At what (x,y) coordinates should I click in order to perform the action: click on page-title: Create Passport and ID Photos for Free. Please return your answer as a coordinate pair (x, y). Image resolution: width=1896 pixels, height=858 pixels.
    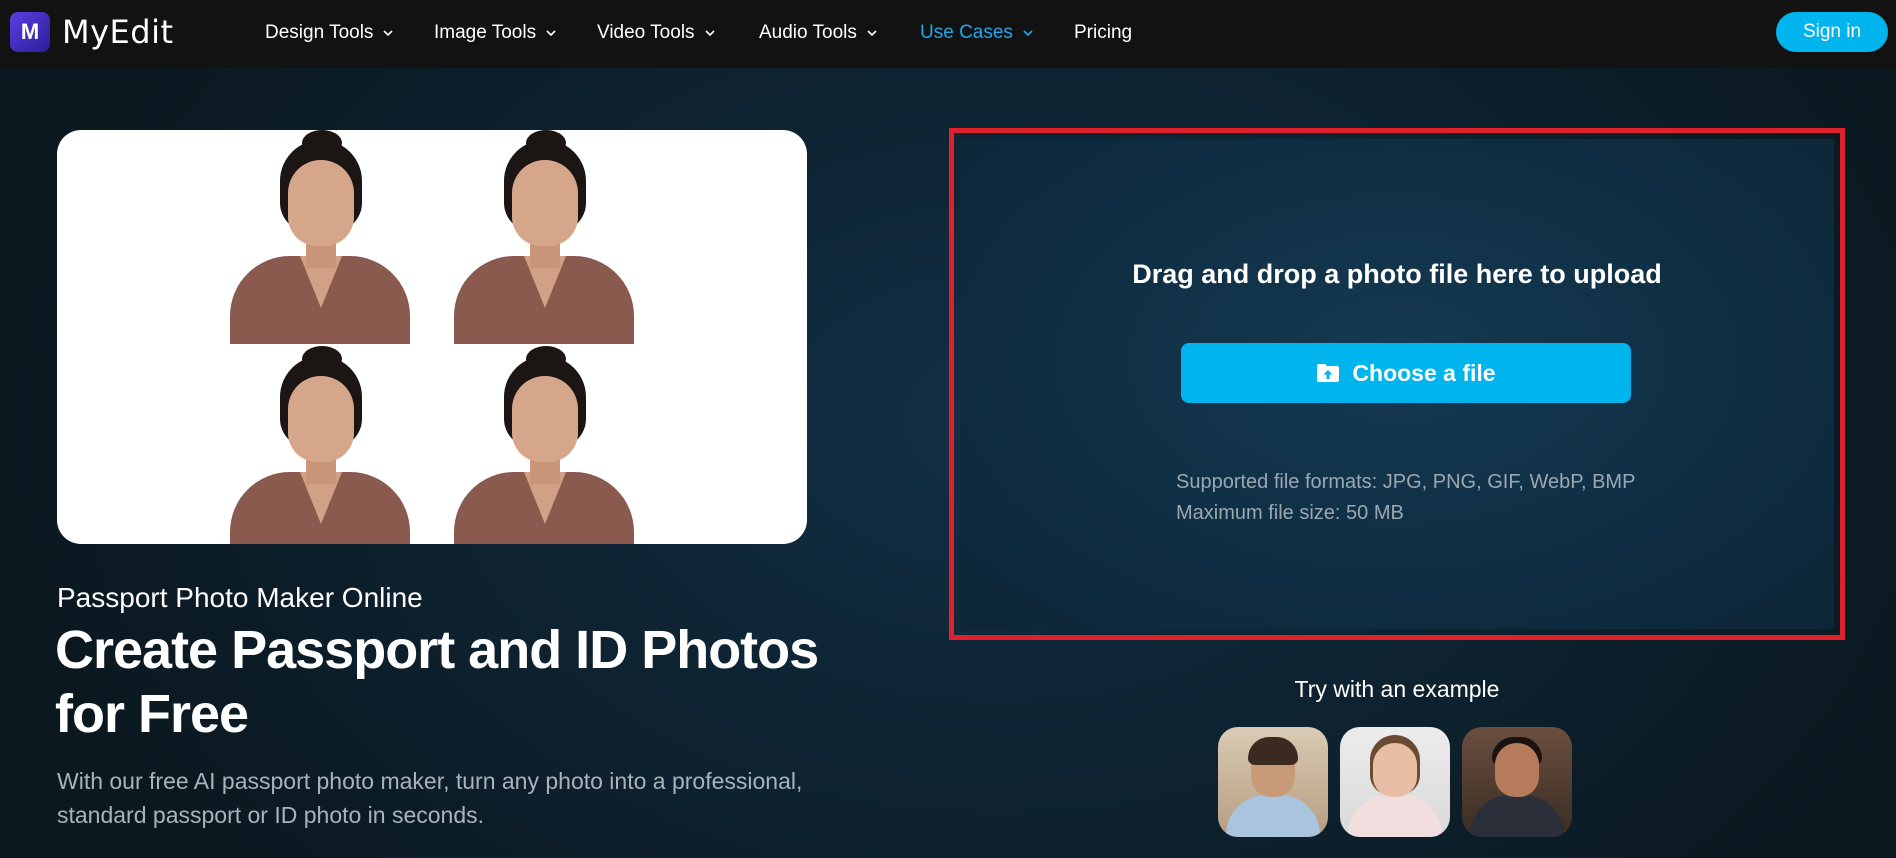
    Looking at the image, I should click on (437, 682).